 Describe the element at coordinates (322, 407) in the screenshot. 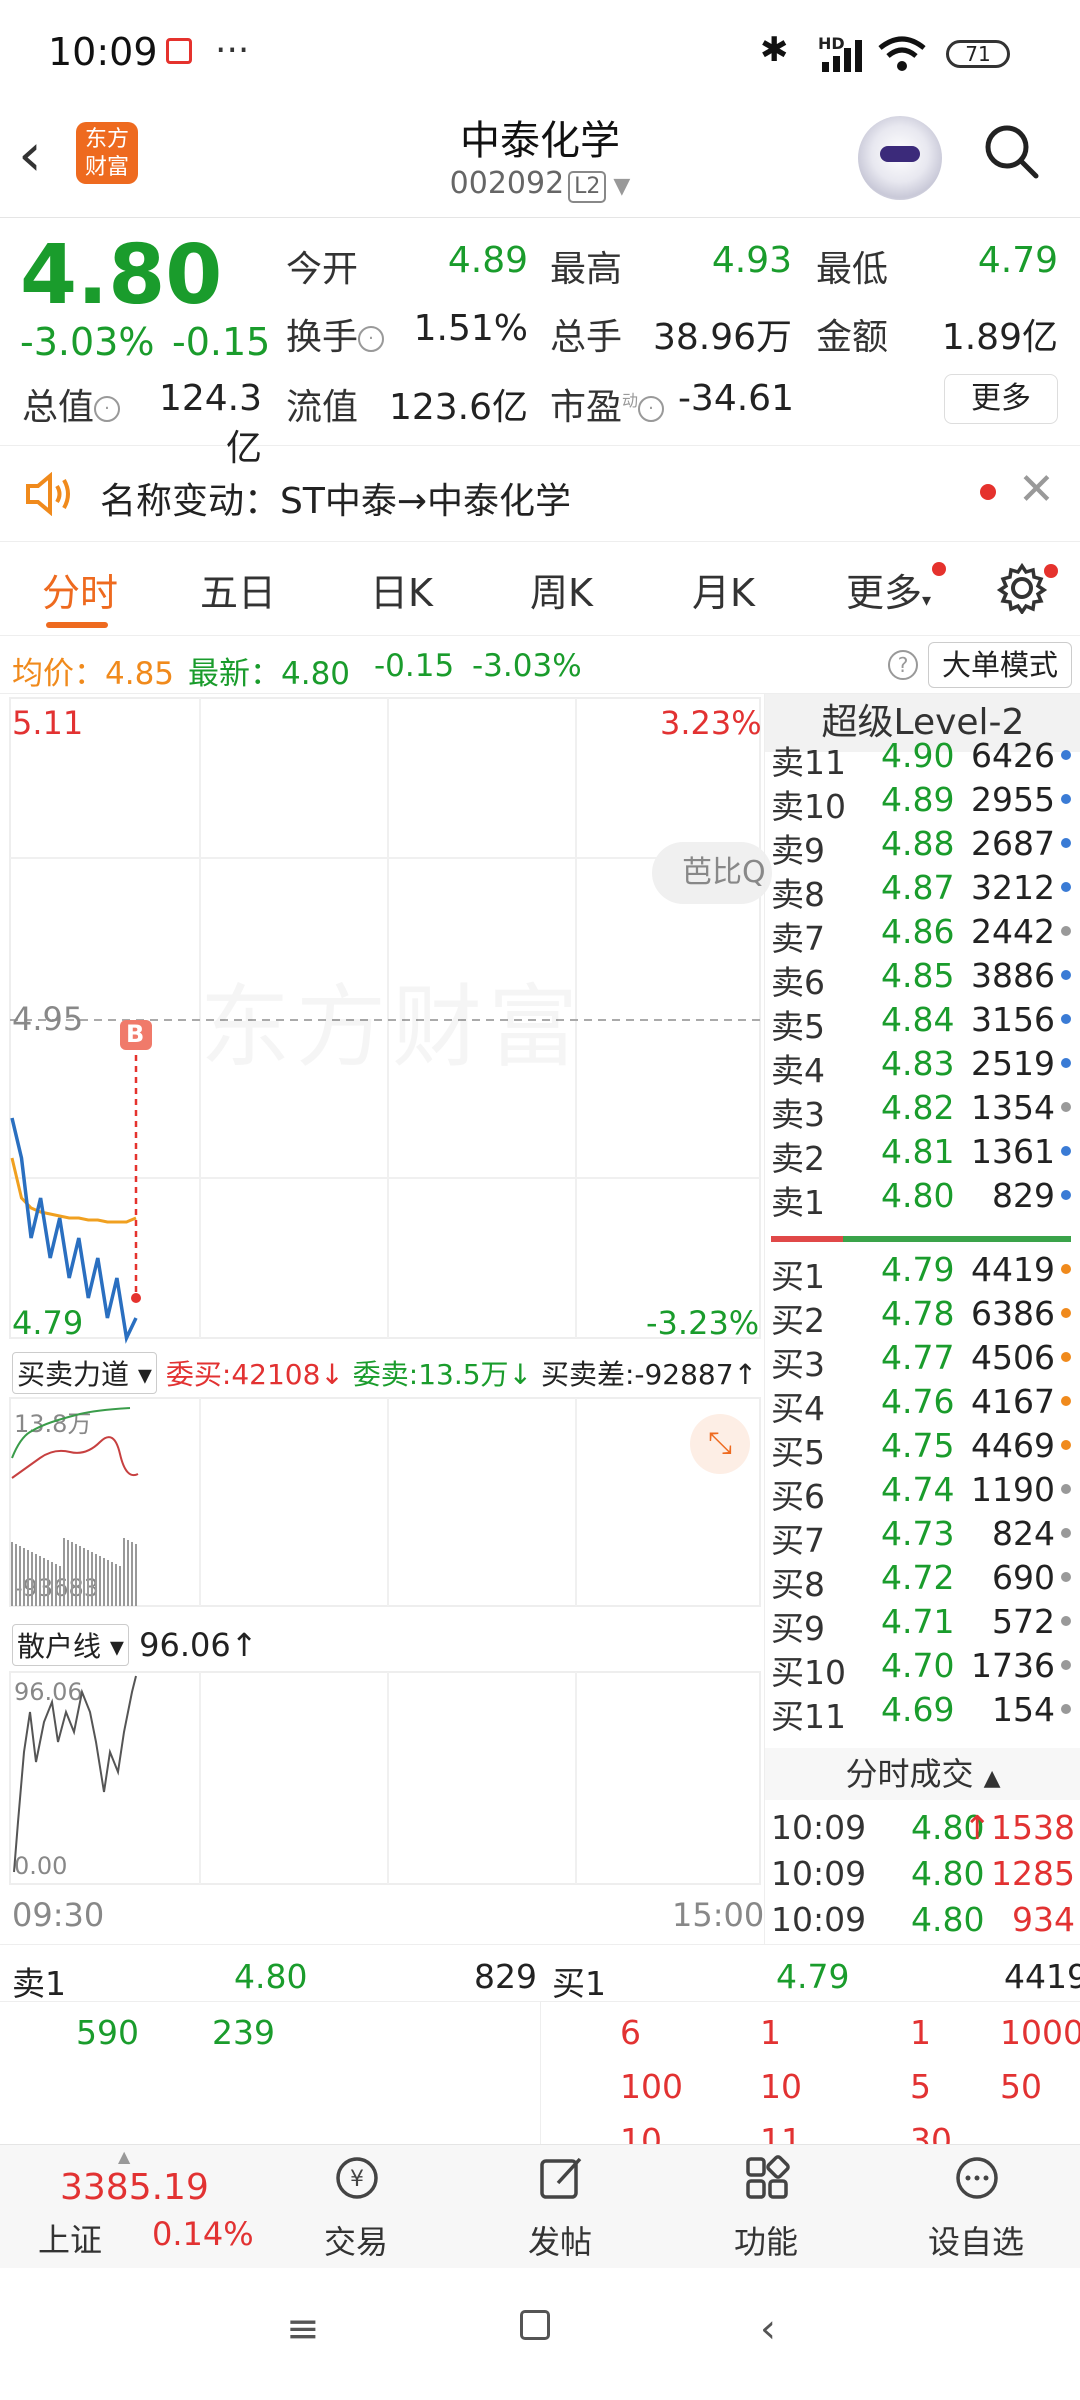

I see `float-cap-label: 流值` at that location.